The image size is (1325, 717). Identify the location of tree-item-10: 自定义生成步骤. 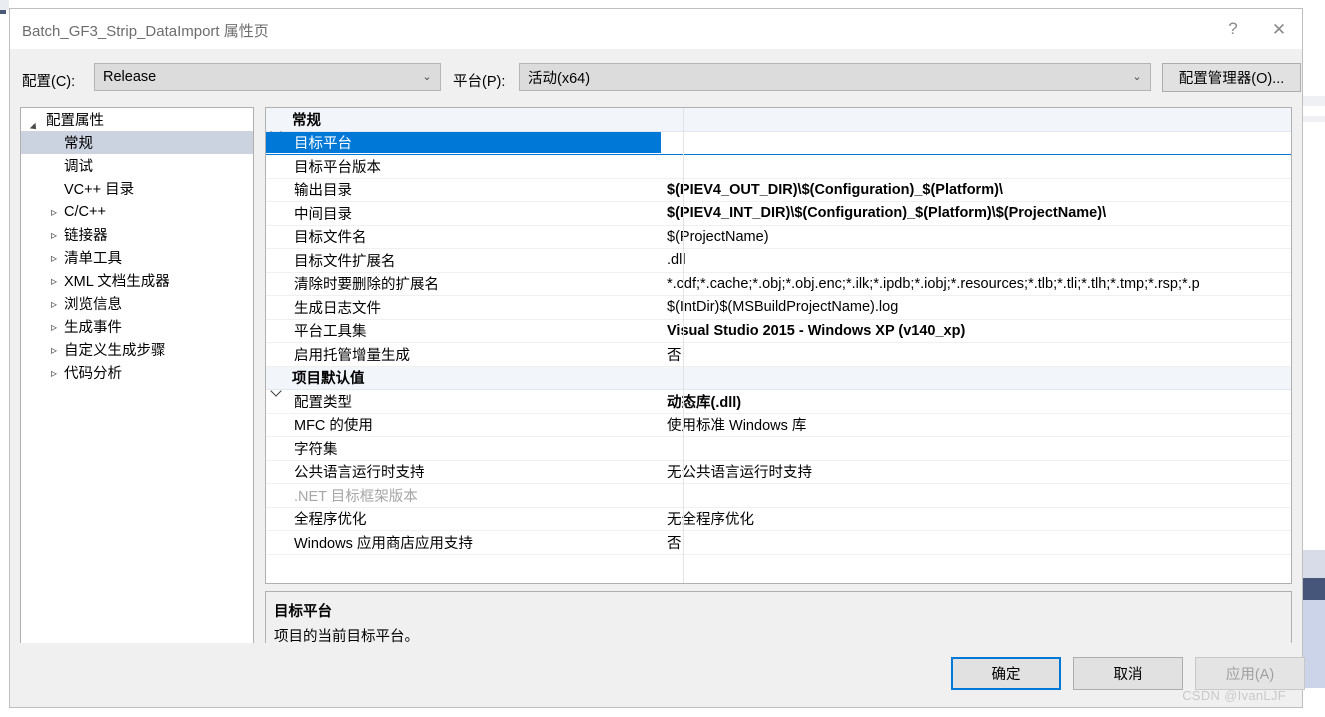
(137, 349).